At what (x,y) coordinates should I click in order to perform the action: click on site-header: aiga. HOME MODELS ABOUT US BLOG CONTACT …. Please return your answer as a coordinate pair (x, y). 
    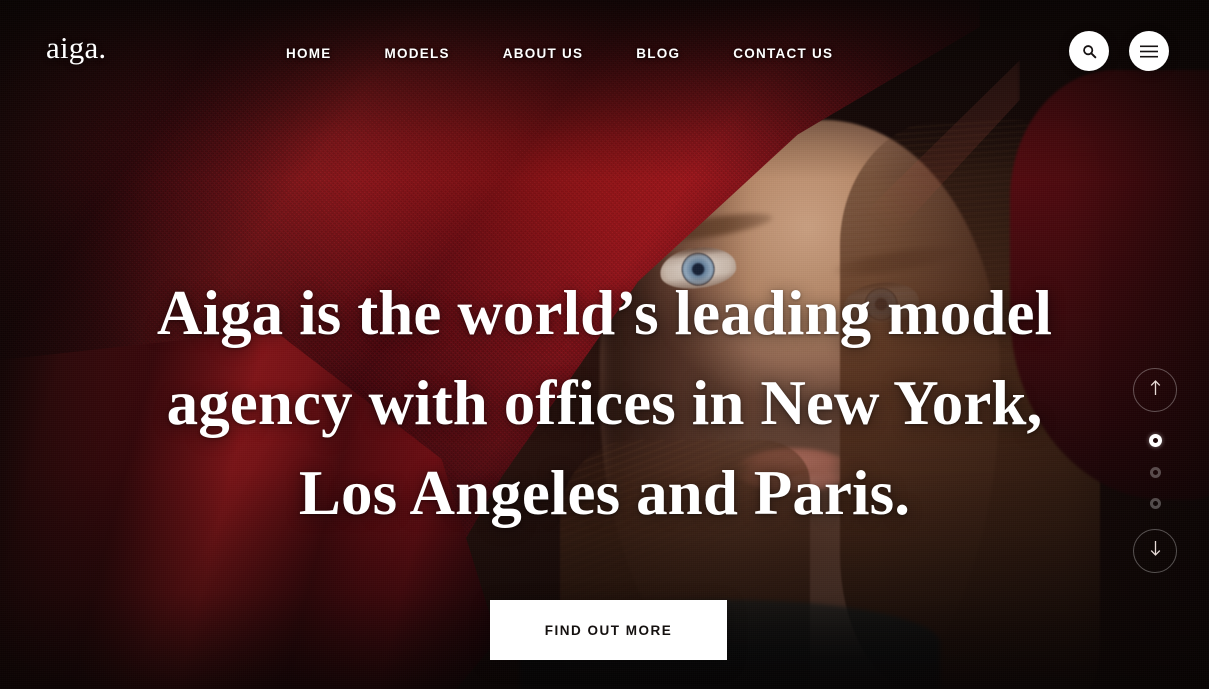
    Looking at the image, I should click on (604, 51).